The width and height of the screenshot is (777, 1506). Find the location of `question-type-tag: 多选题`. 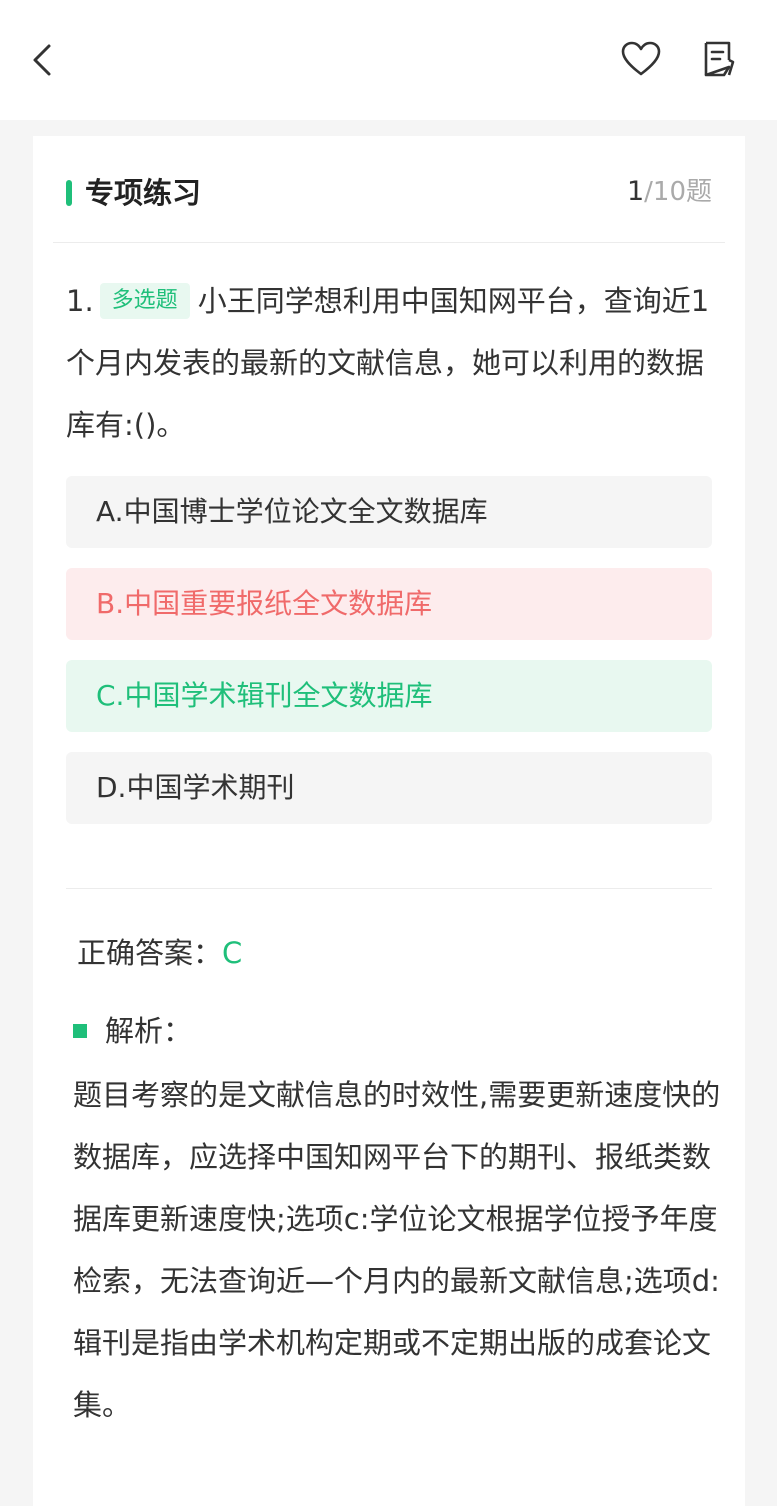

question-type-tag: 多选题 is located at coordinates (144, 301).